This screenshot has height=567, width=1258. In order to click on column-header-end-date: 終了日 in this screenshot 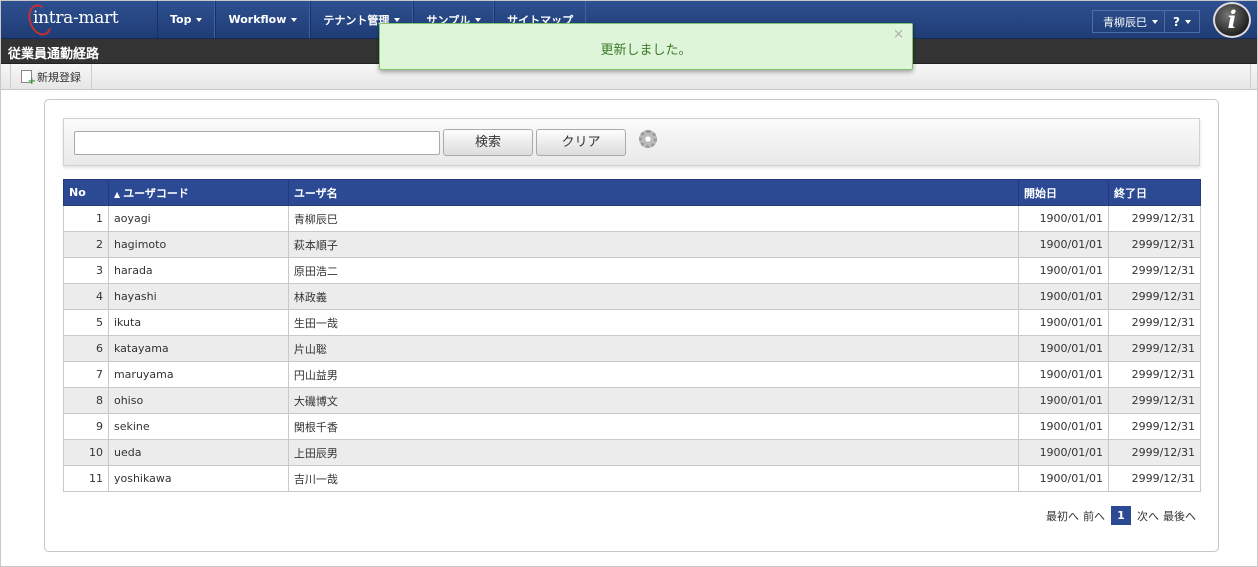, I will do `click(1154, 192)`.